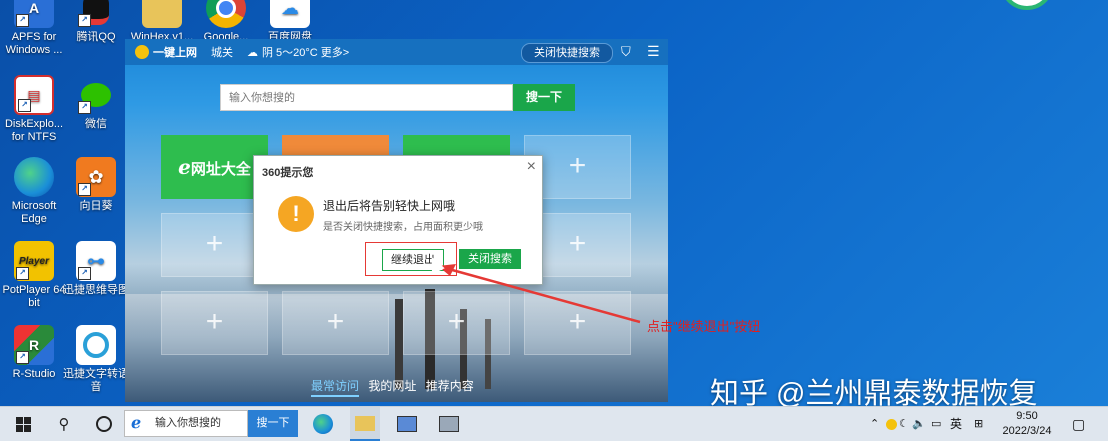 This screenshot has width=1108, height=441. I want to click on network-icon: ▭, so click(936, 424).